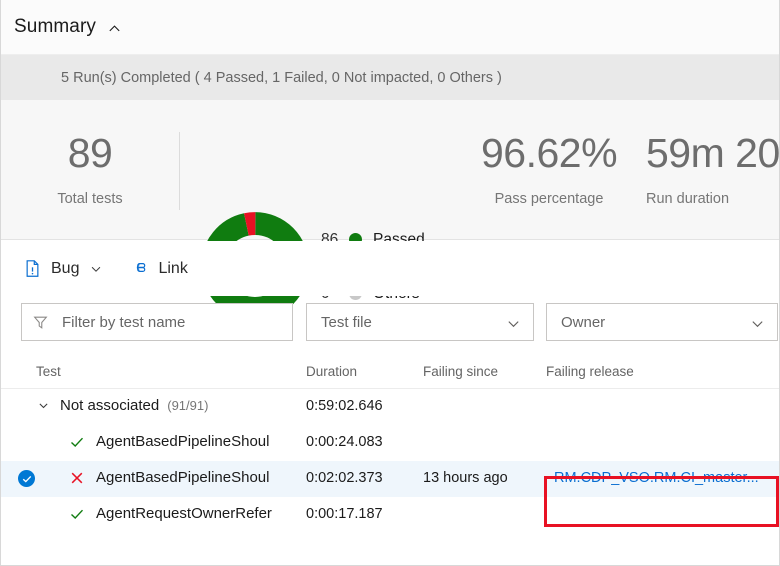  Describe the element at coordinates (173, 268) in the screenshot. I see `link-button-label: Link` at that location.